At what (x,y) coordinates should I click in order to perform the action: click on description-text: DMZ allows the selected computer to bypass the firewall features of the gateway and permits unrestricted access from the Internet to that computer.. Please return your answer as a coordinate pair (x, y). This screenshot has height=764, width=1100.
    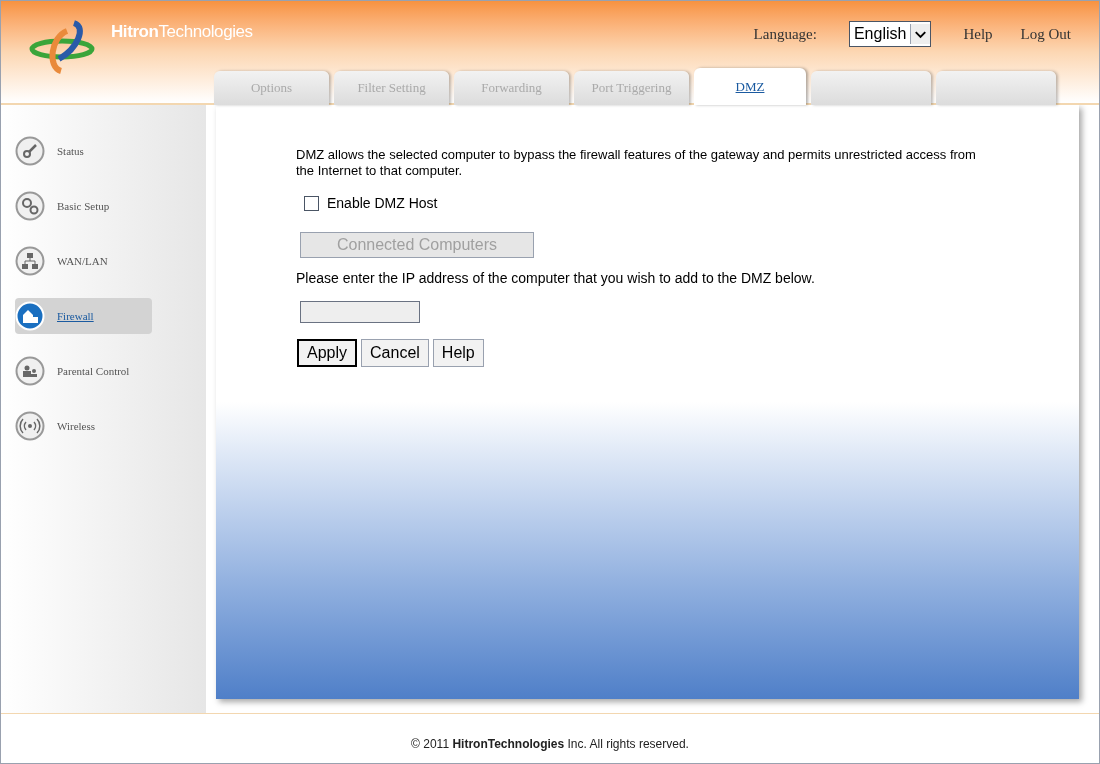
    Looking at the image, I should click on (636, 163).